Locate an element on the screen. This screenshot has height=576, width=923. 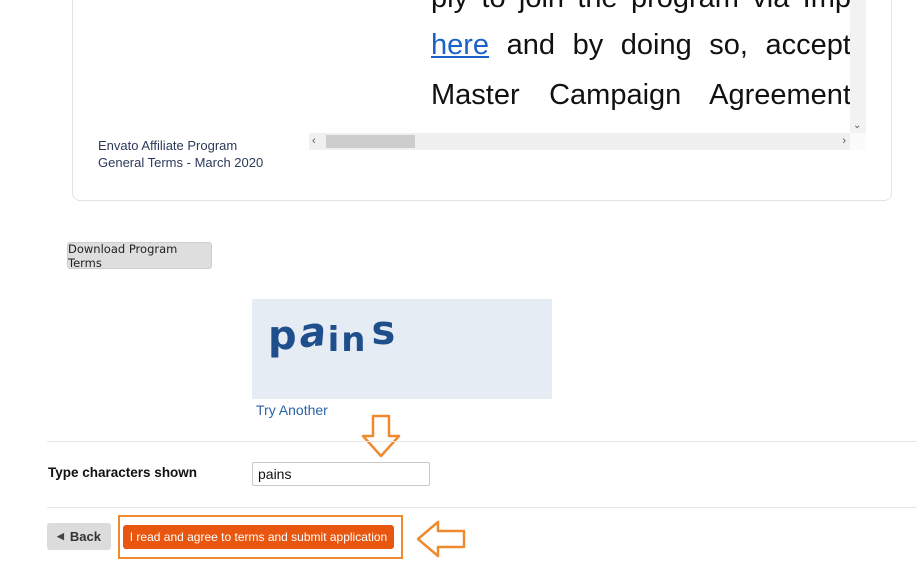
triangle-left-icon: ◀ is located at coordinates (60, 536).